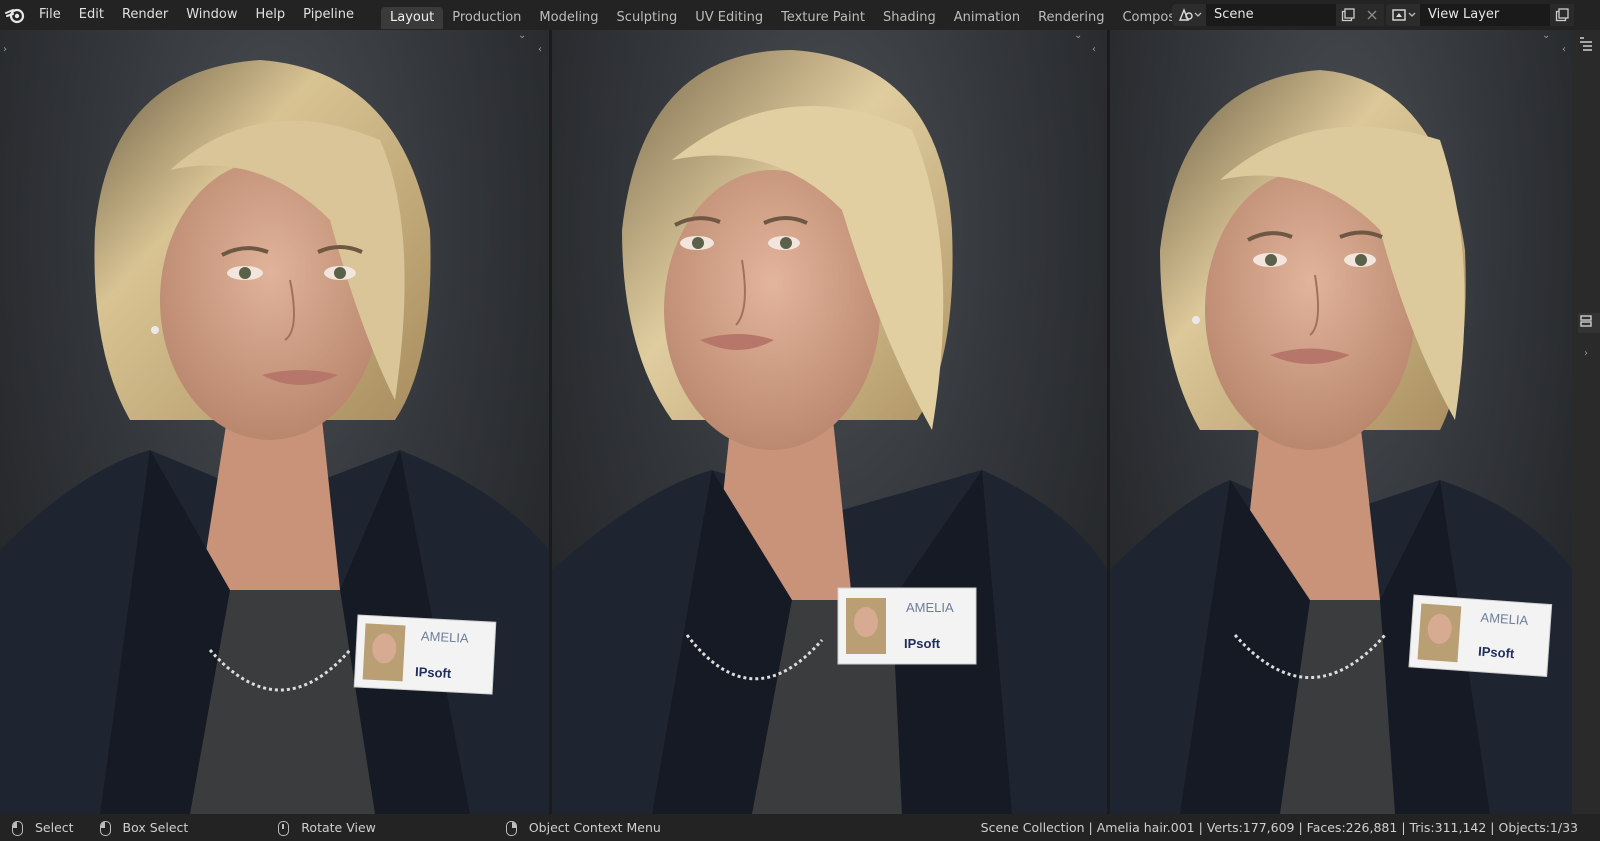 This screenshot has height=841, width=1600. I want to click on outliner-icon, so click(1586, 46).